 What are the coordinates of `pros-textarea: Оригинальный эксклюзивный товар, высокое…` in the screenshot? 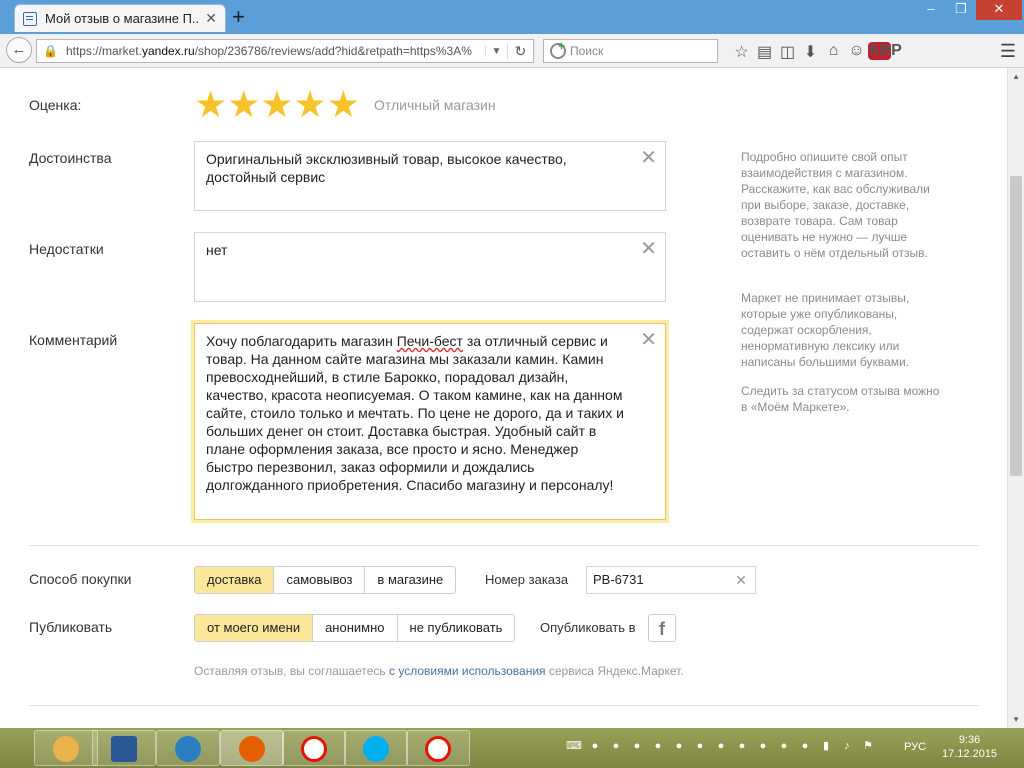 It's located at (430, 176).